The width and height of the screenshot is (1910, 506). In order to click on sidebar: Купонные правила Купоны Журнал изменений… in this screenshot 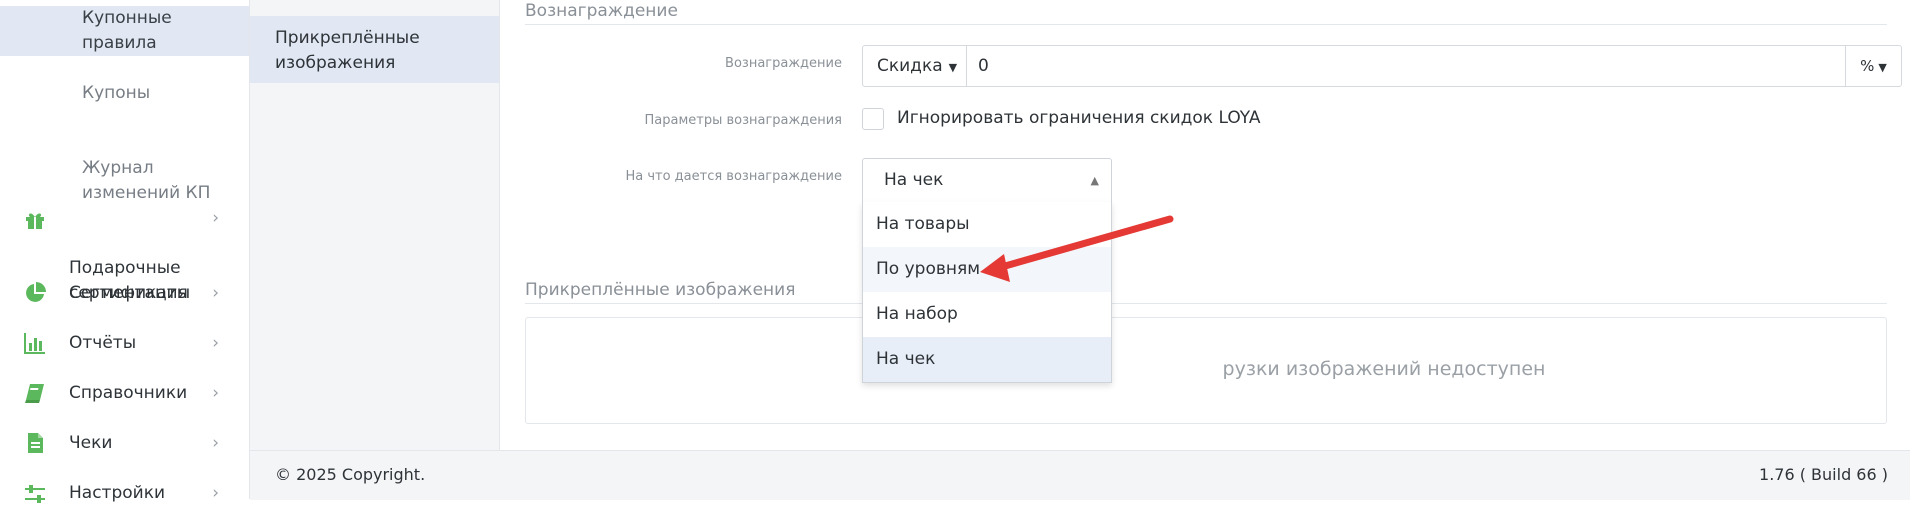, I will do `click(125, 251)`.